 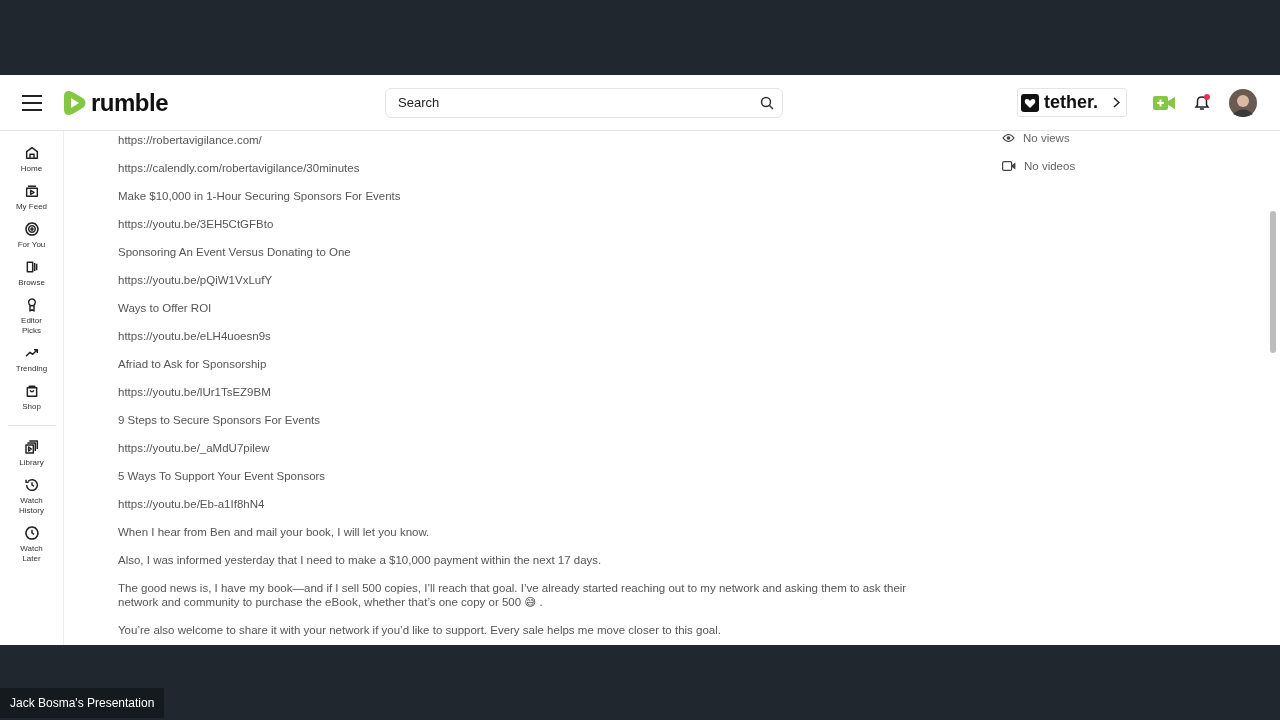 What do you see at coordinates (196, 224) in the screenshot?
I see `link: https://youtu.be/3EH5CtGFBto` at bounding box center [196, 224].